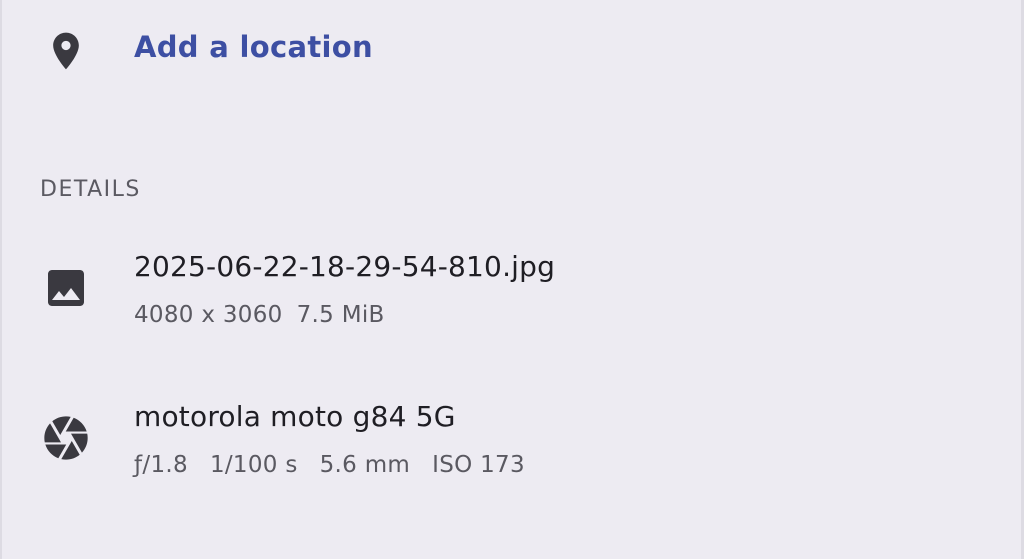  What do you see at coordinates (253, 47) in the screenshot?
I see `add-location-link: Add a location` at bounding box center [253, 47].